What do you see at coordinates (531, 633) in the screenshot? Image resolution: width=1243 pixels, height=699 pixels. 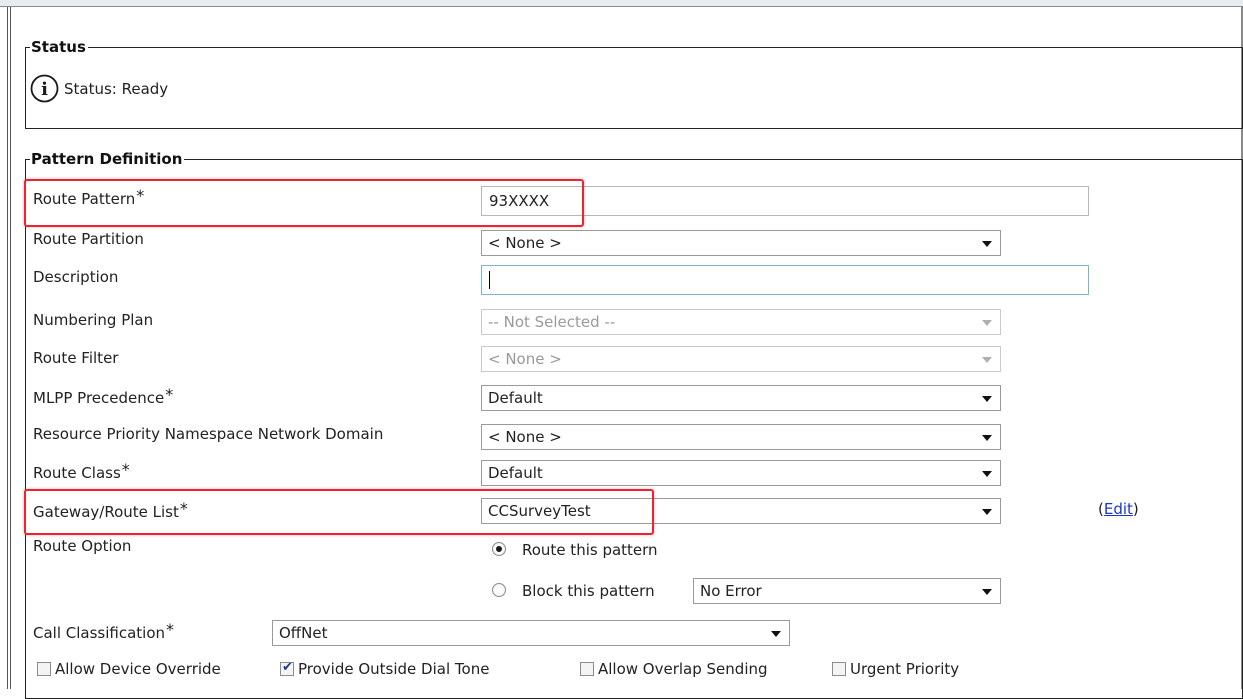 I see `call-classification-select: OffNet` at bounding box center [531, 633].